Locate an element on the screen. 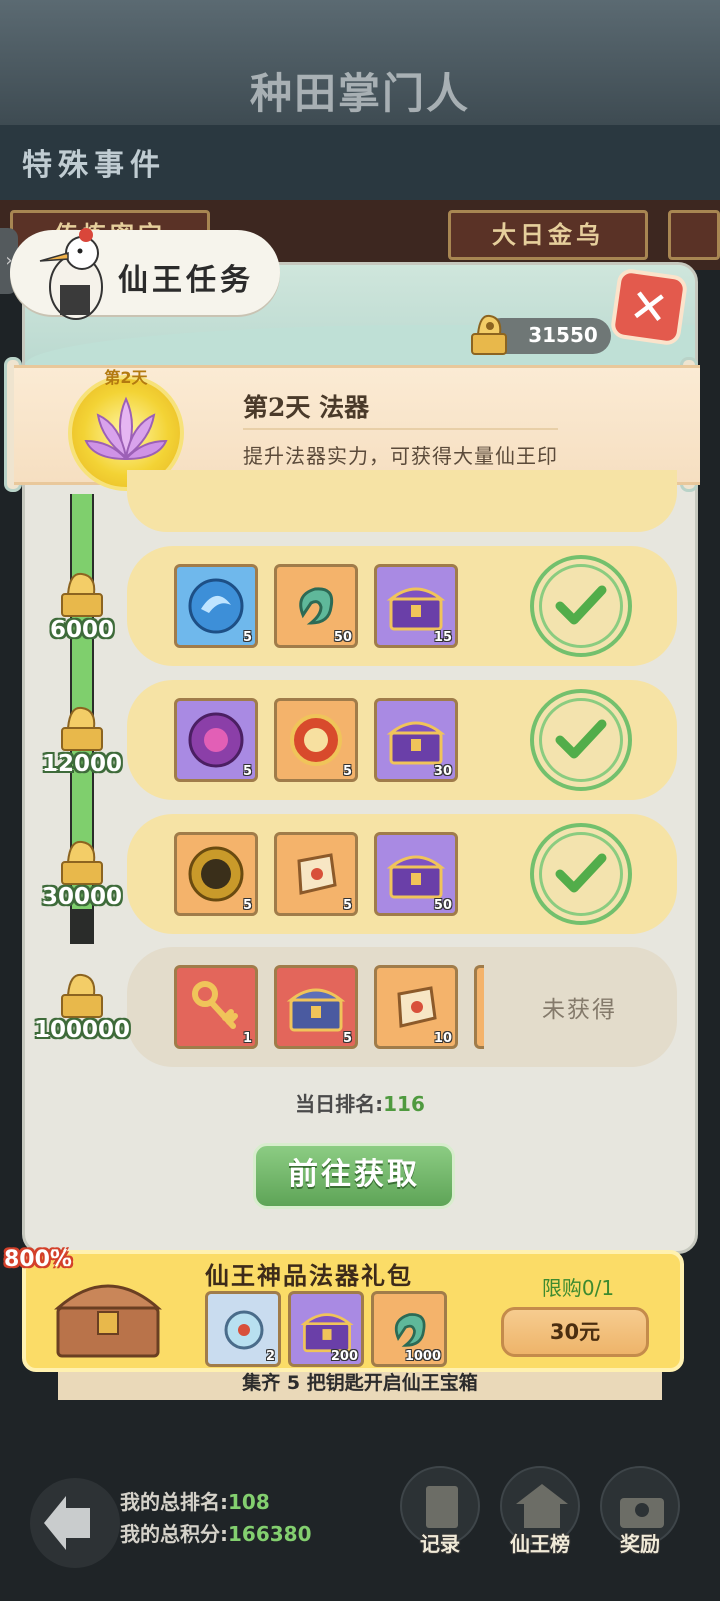 This screenshot has width=720, height=1601. item-count: 2 is located at coordinates (270, 1356).